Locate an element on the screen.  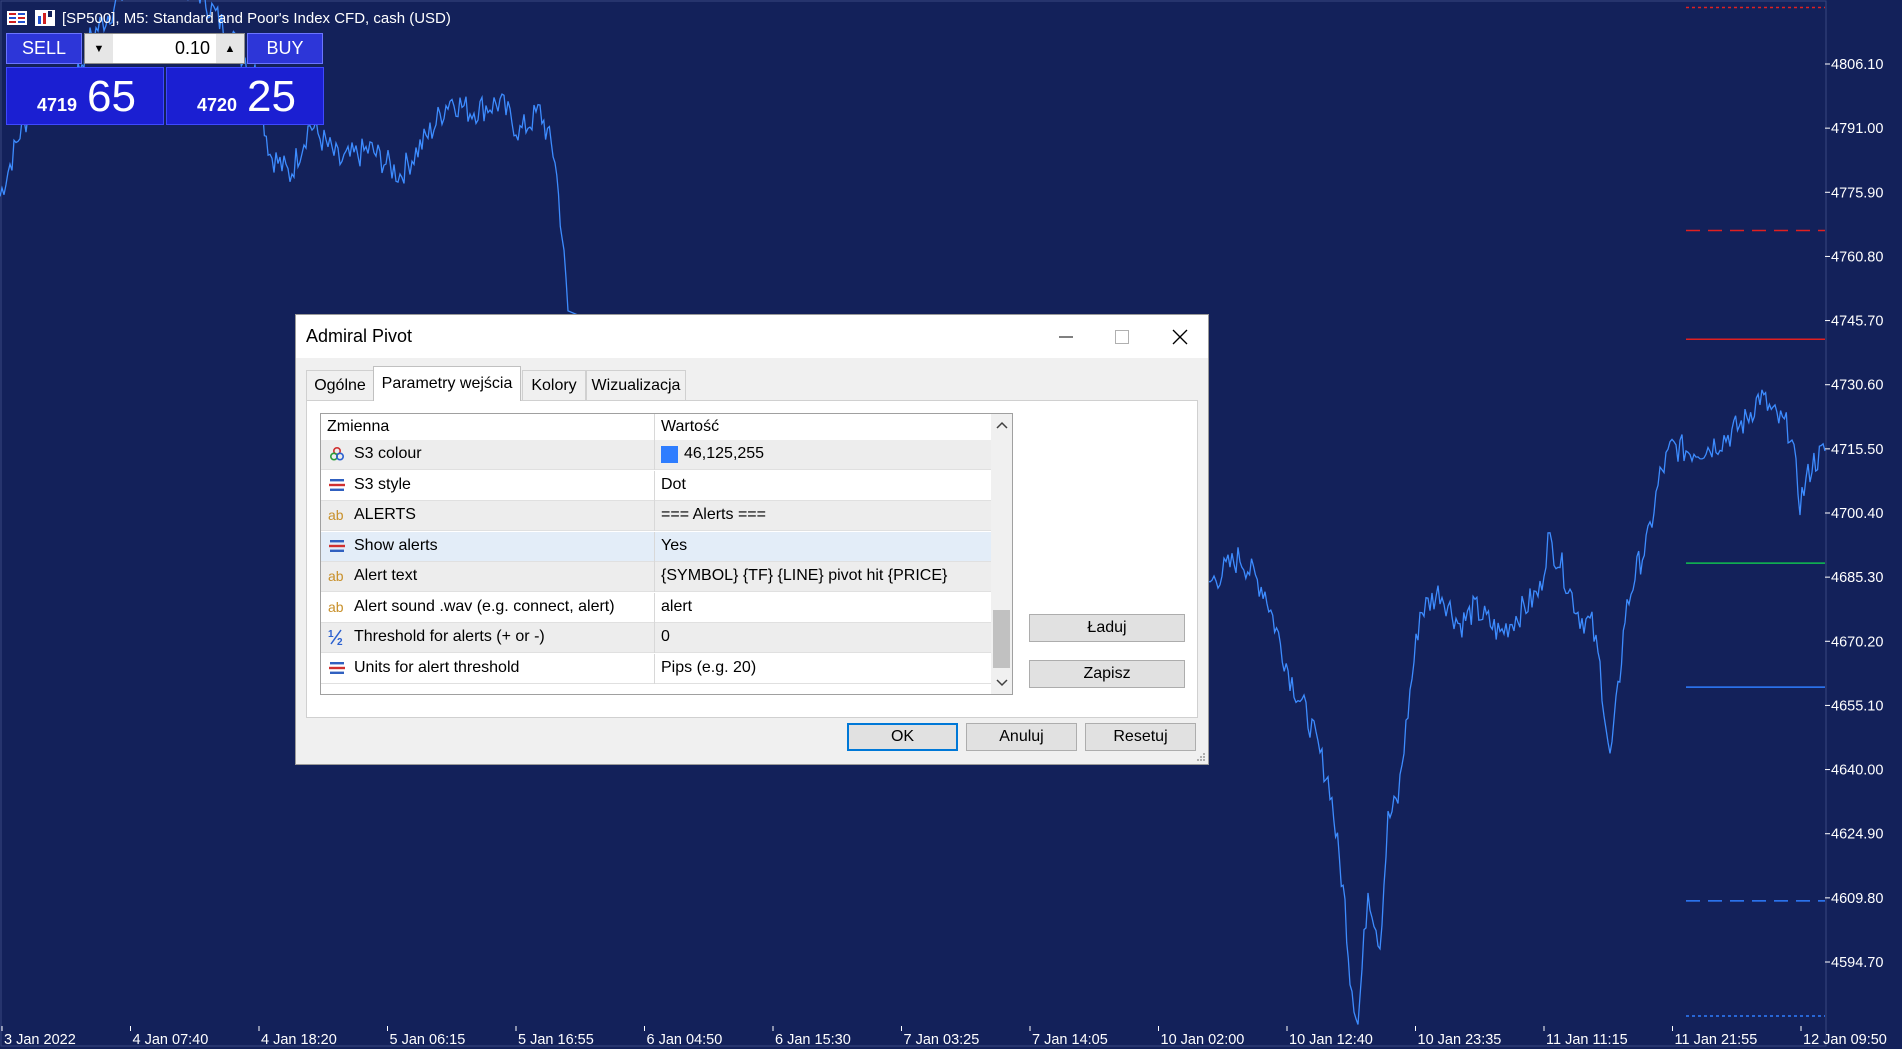
row-value-cell: === Alerts === is located at coordinates (713, 515).